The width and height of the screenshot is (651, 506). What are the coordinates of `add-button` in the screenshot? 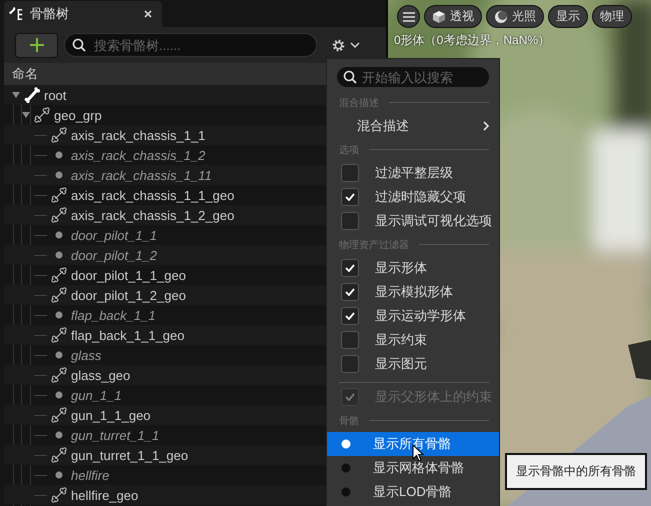 It's located at (36, 45).